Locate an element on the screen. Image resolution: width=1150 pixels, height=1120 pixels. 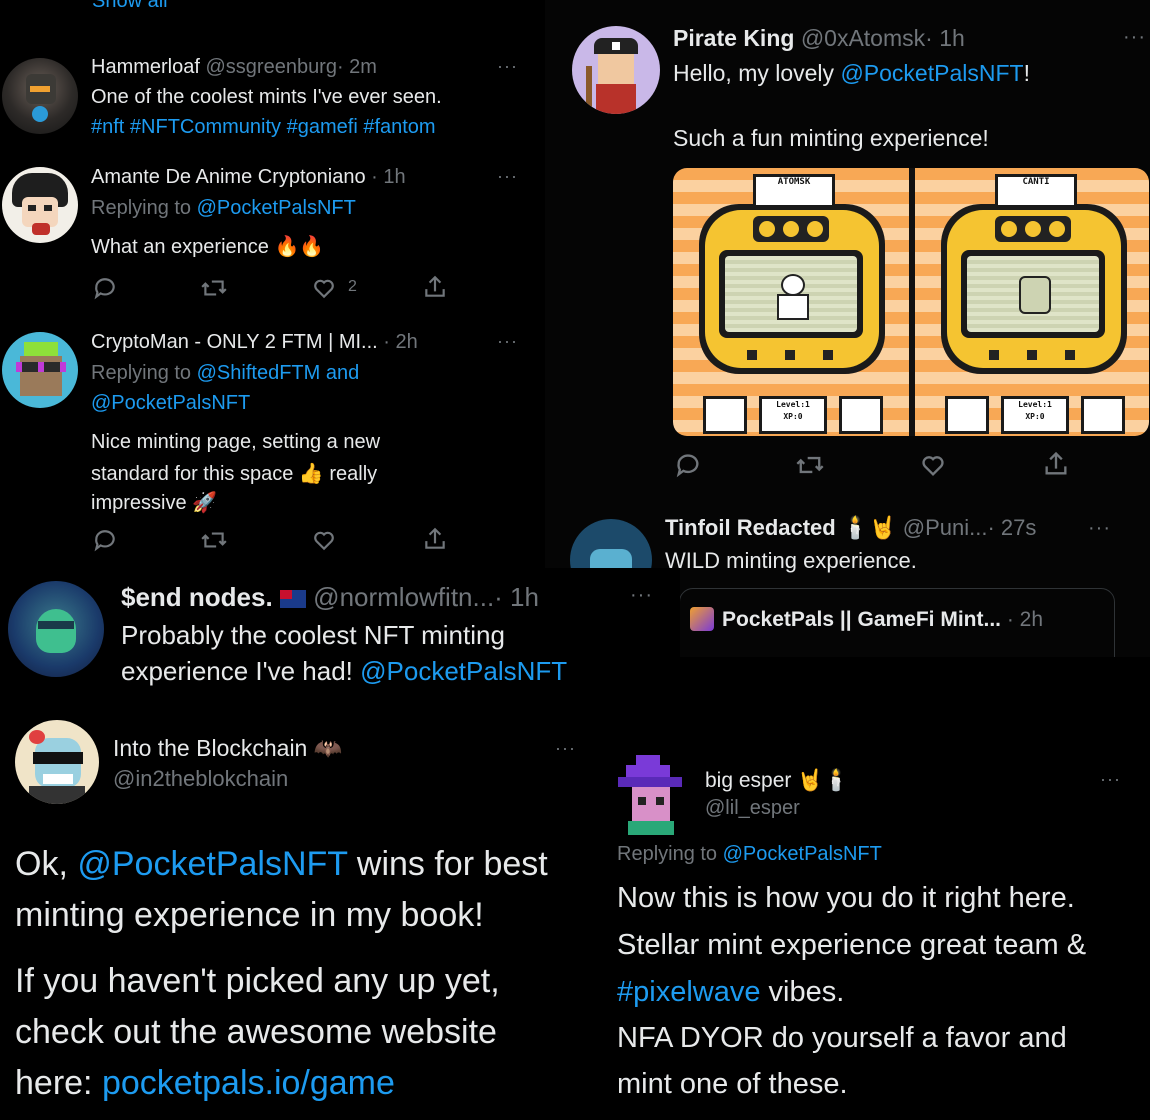
tweet-text-line: Now this is how you do it right here. is located at coordinates (846, 898).